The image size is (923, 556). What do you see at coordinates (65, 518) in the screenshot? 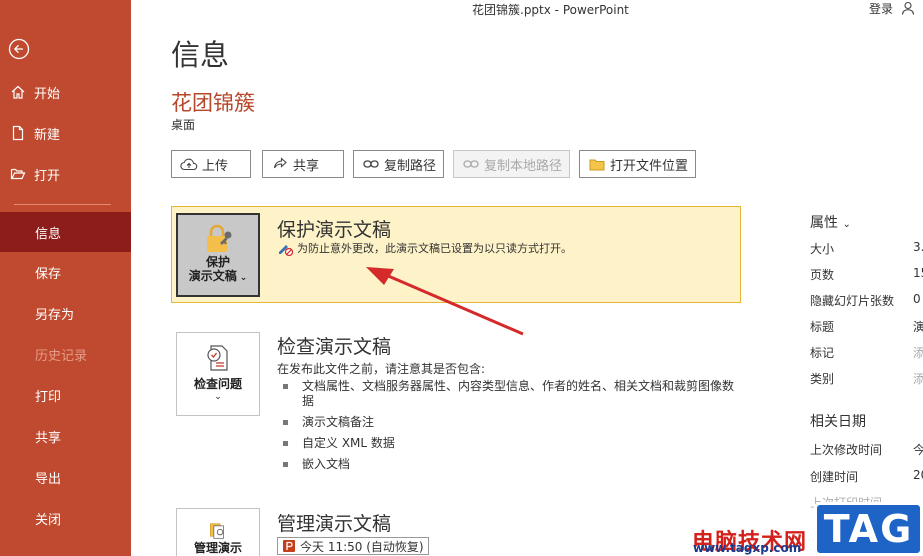
I see `sidebar-item-close: 关闭` at bounding box center [65, 518].